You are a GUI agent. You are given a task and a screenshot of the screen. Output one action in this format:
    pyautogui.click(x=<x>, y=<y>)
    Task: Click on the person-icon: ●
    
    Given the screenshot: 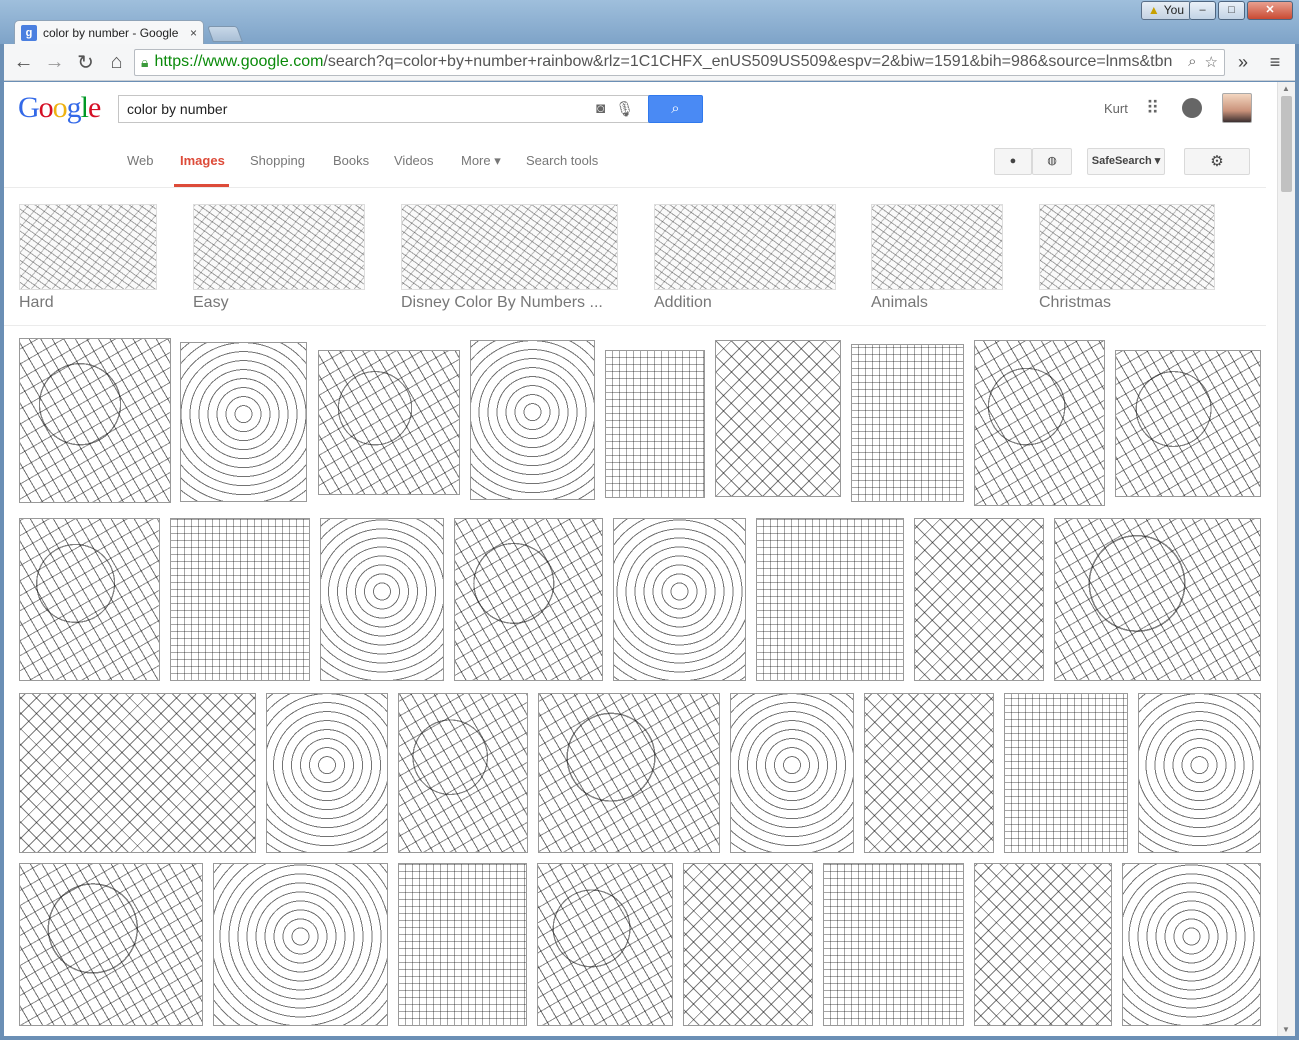 What is the action you would take?
    pyautogui.click(x=1013, y=161)
    